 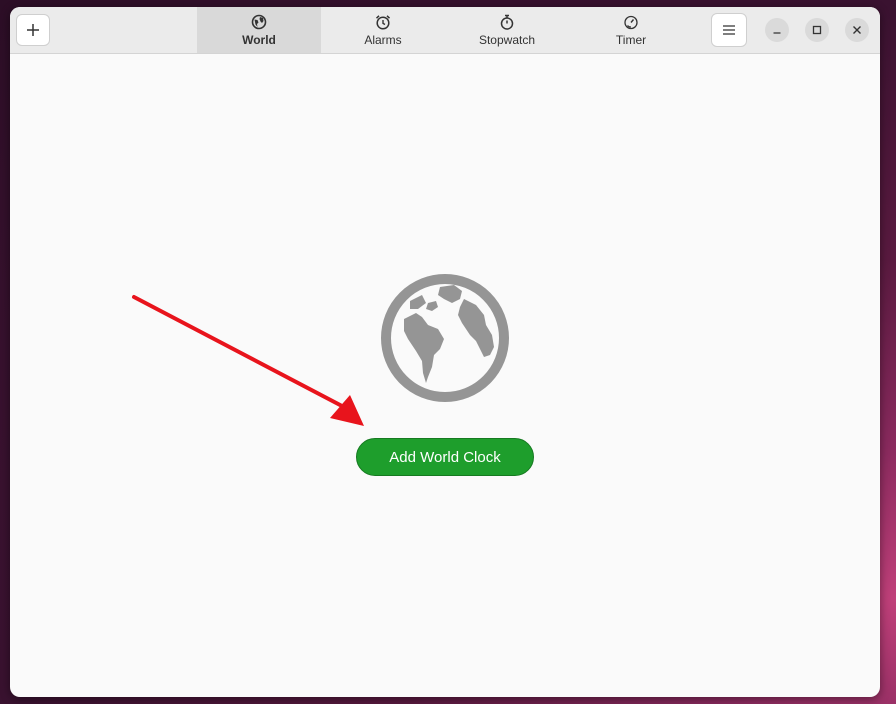 I want to click on tab-stopwatch: Stopwatch, so click(x=507, y=30).